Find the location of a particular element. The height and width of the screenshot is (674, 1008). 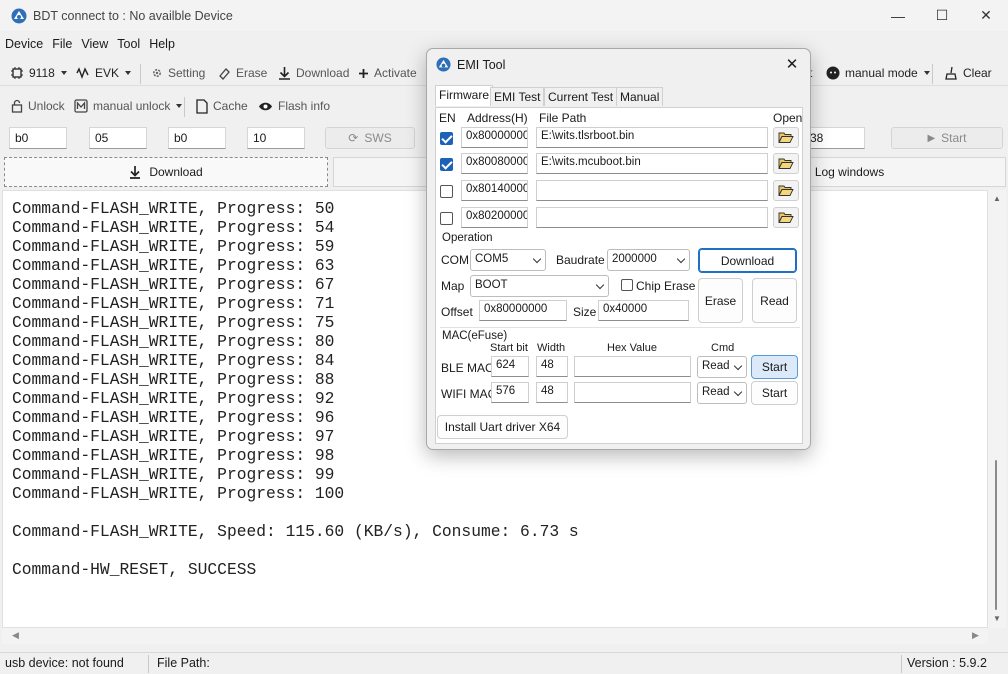

baudrate-value: 2000000 is located at coordinates (634, 259).